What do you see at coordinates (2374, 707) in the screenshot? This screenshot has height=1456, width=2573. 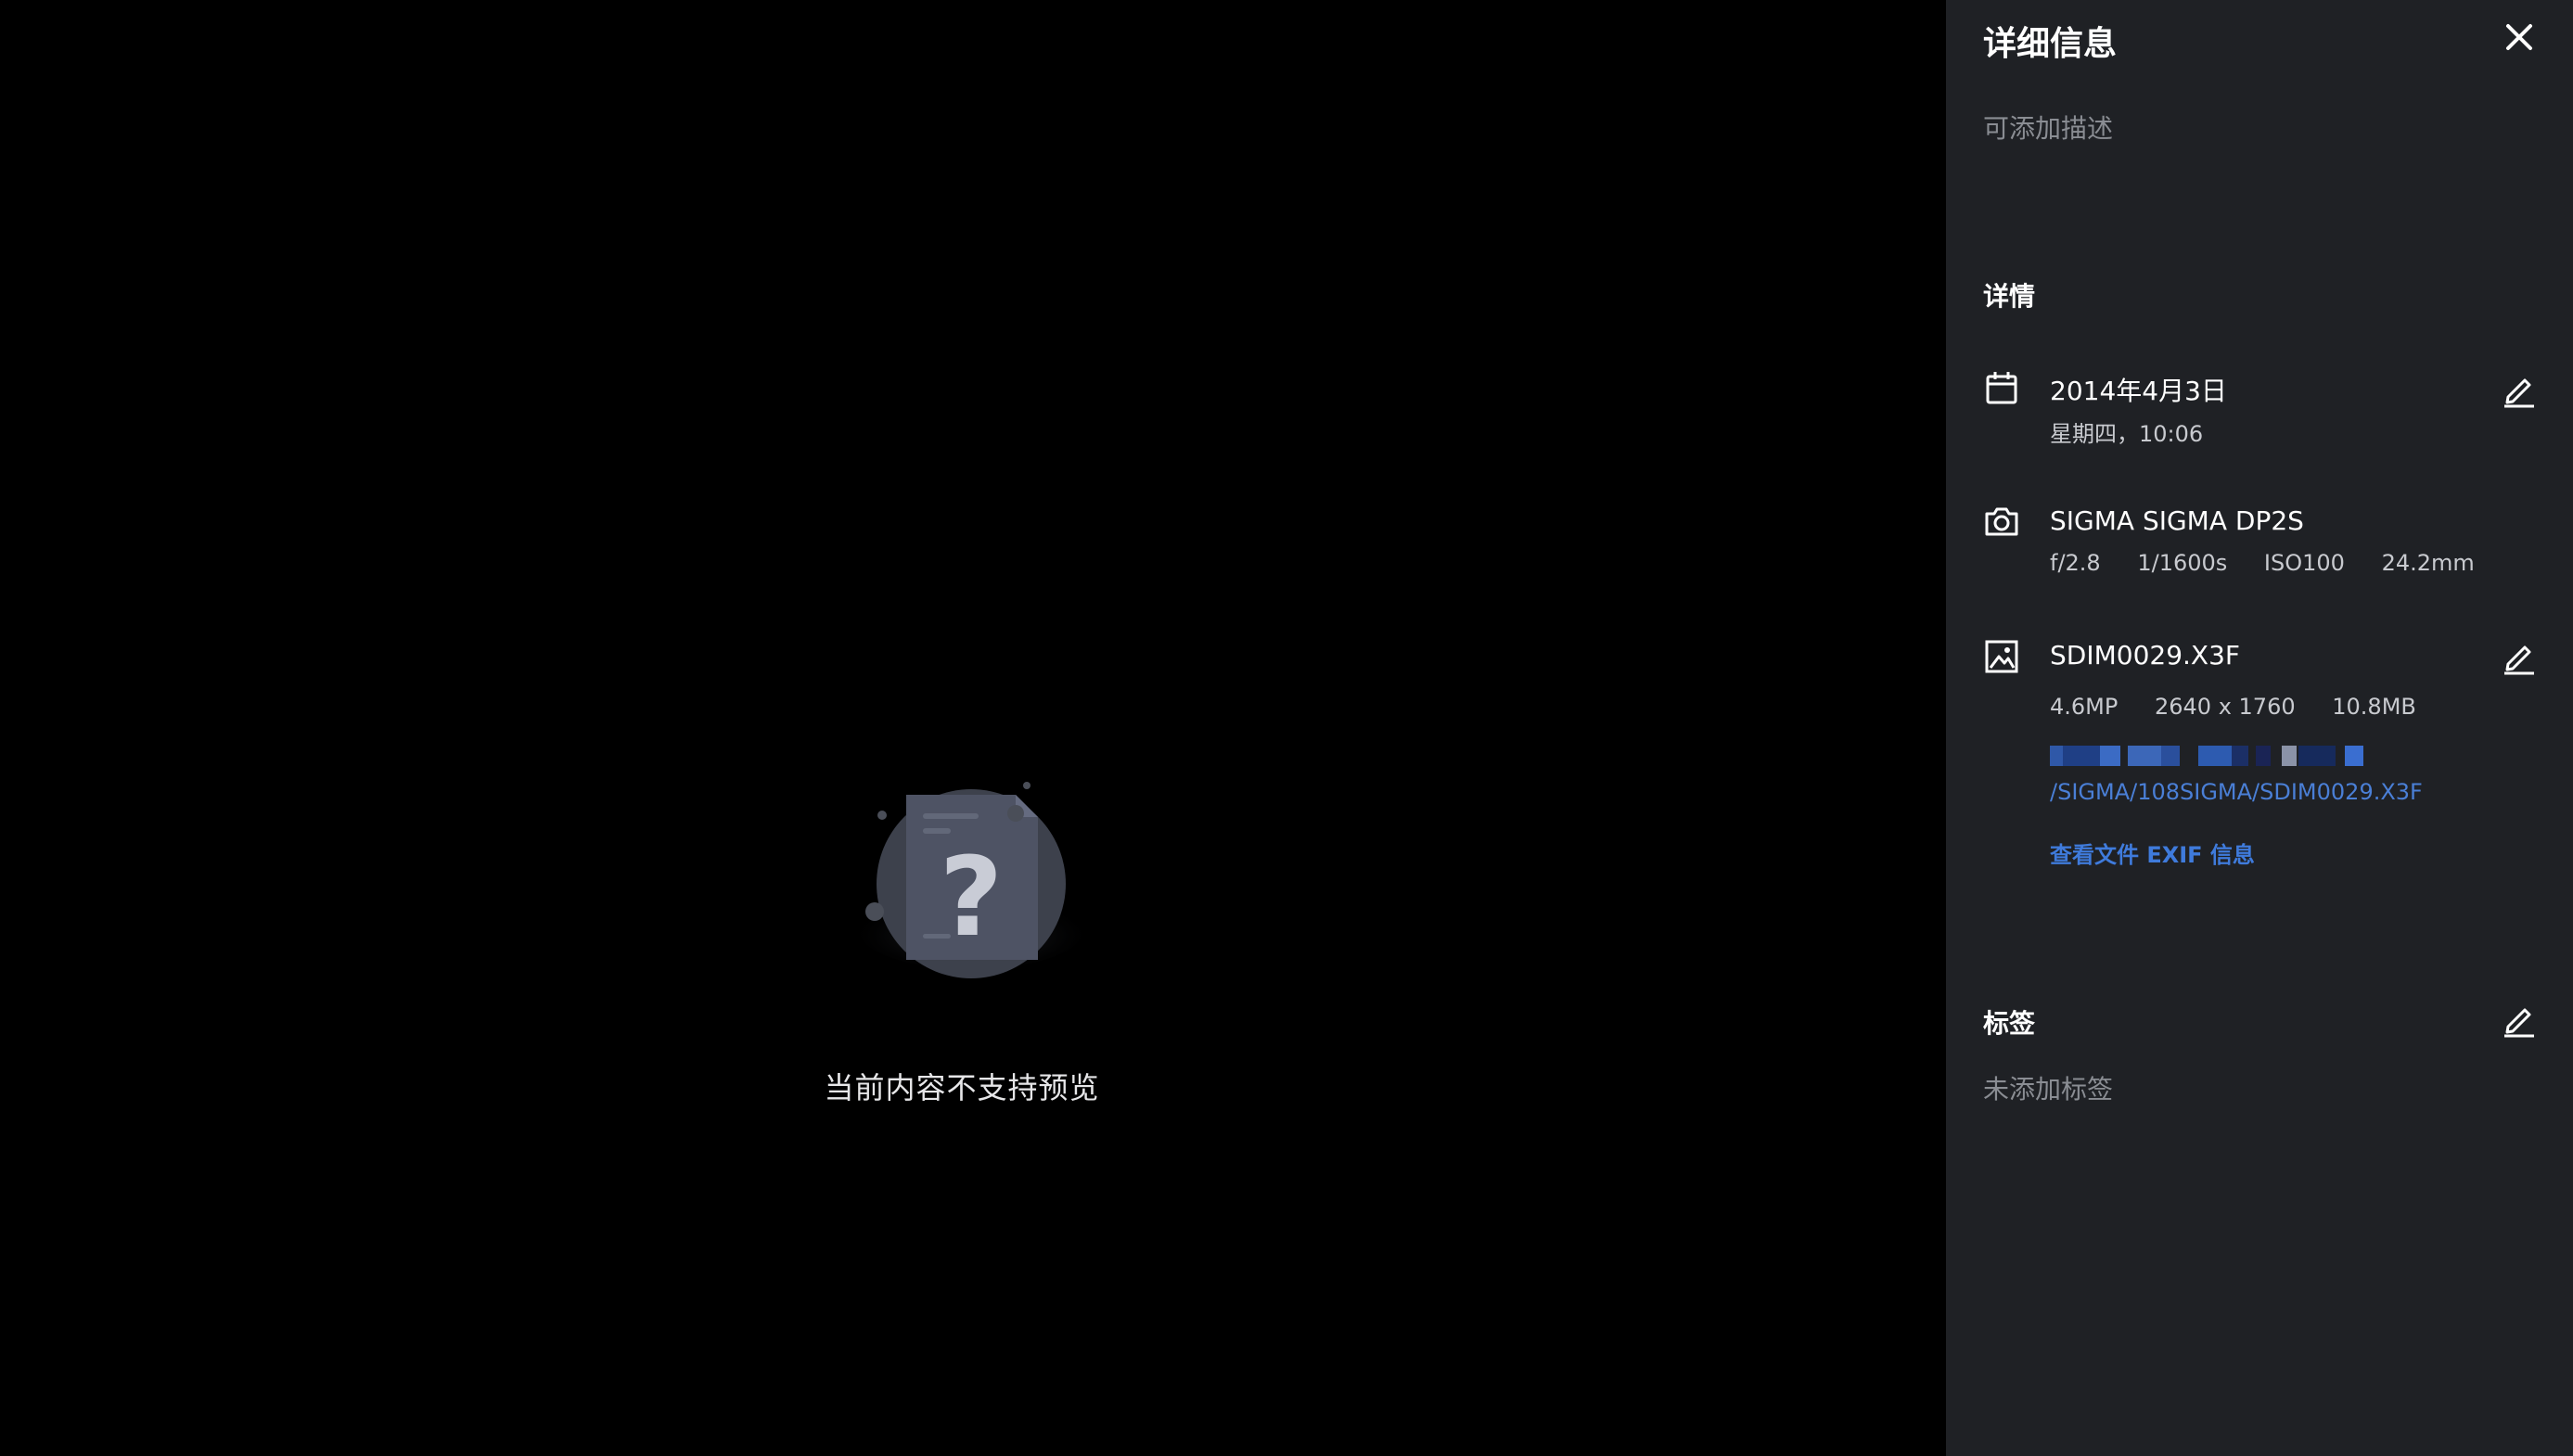 I see `file-size-value: 10.8MB` at bounding box center [2374, 707].